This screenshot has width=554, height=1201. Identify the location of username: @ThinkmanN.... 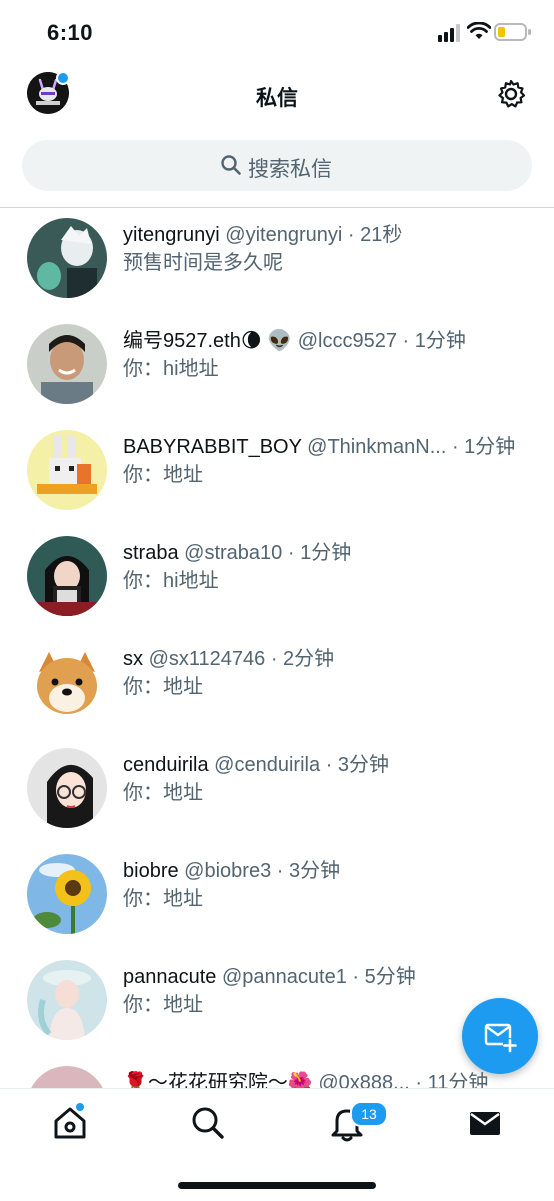
(377, 447).